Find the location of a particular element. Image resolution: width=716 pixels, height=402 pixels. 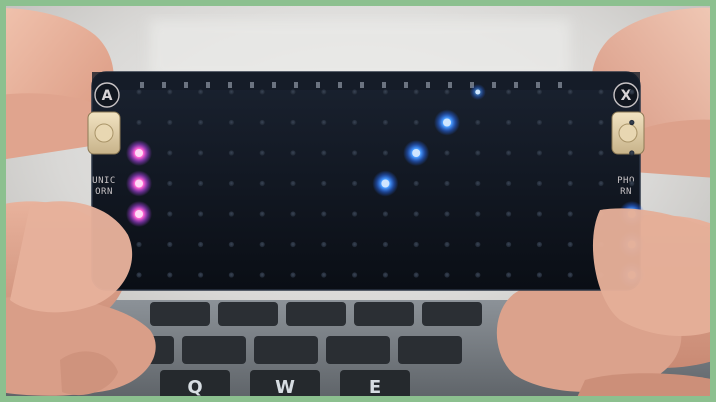

silk-right-line2: RN is located at coordinates (626, 192).